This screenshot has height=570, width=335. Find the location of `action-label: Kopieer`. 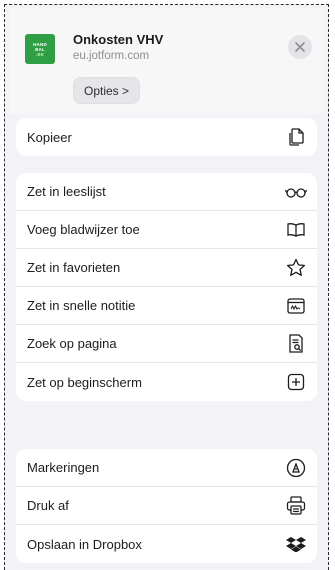

action-label: Kopieer is located at coordinates (49, 137).